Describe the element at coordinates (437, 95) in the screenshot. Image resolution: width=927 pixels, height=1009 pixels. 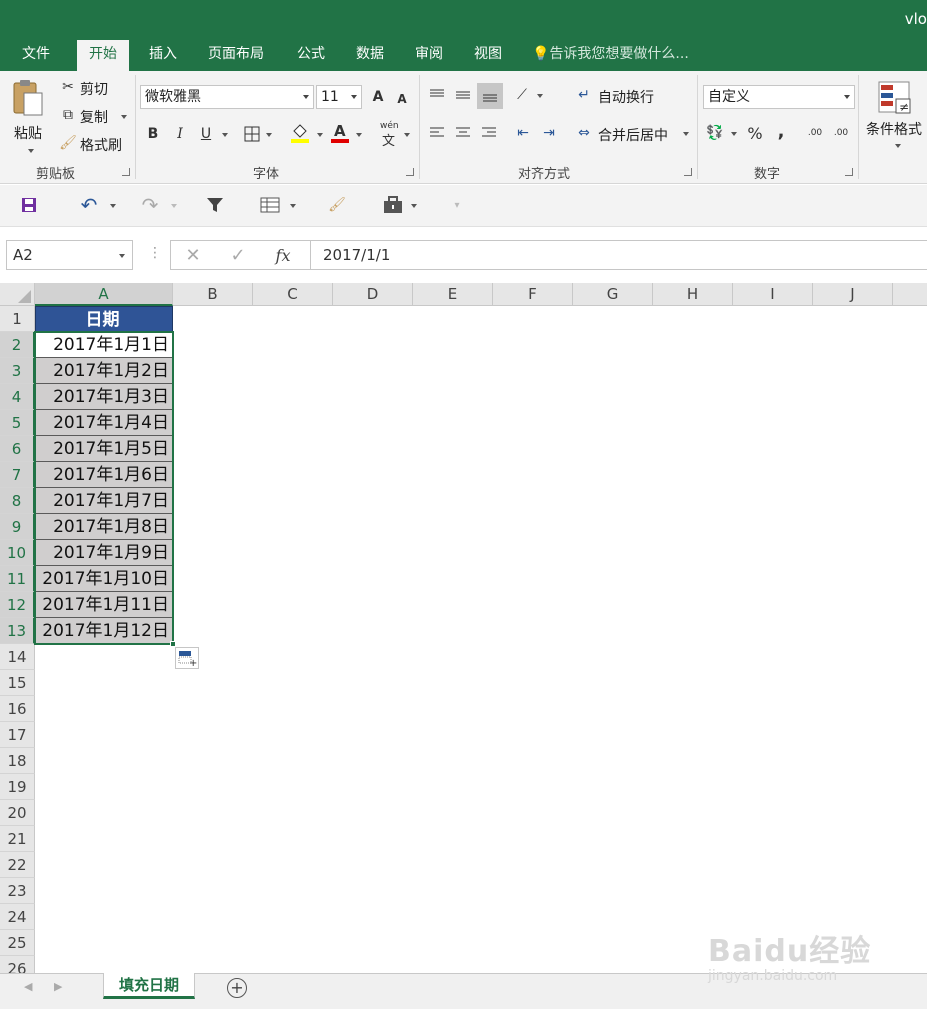
I see `align-top-button` at that location.